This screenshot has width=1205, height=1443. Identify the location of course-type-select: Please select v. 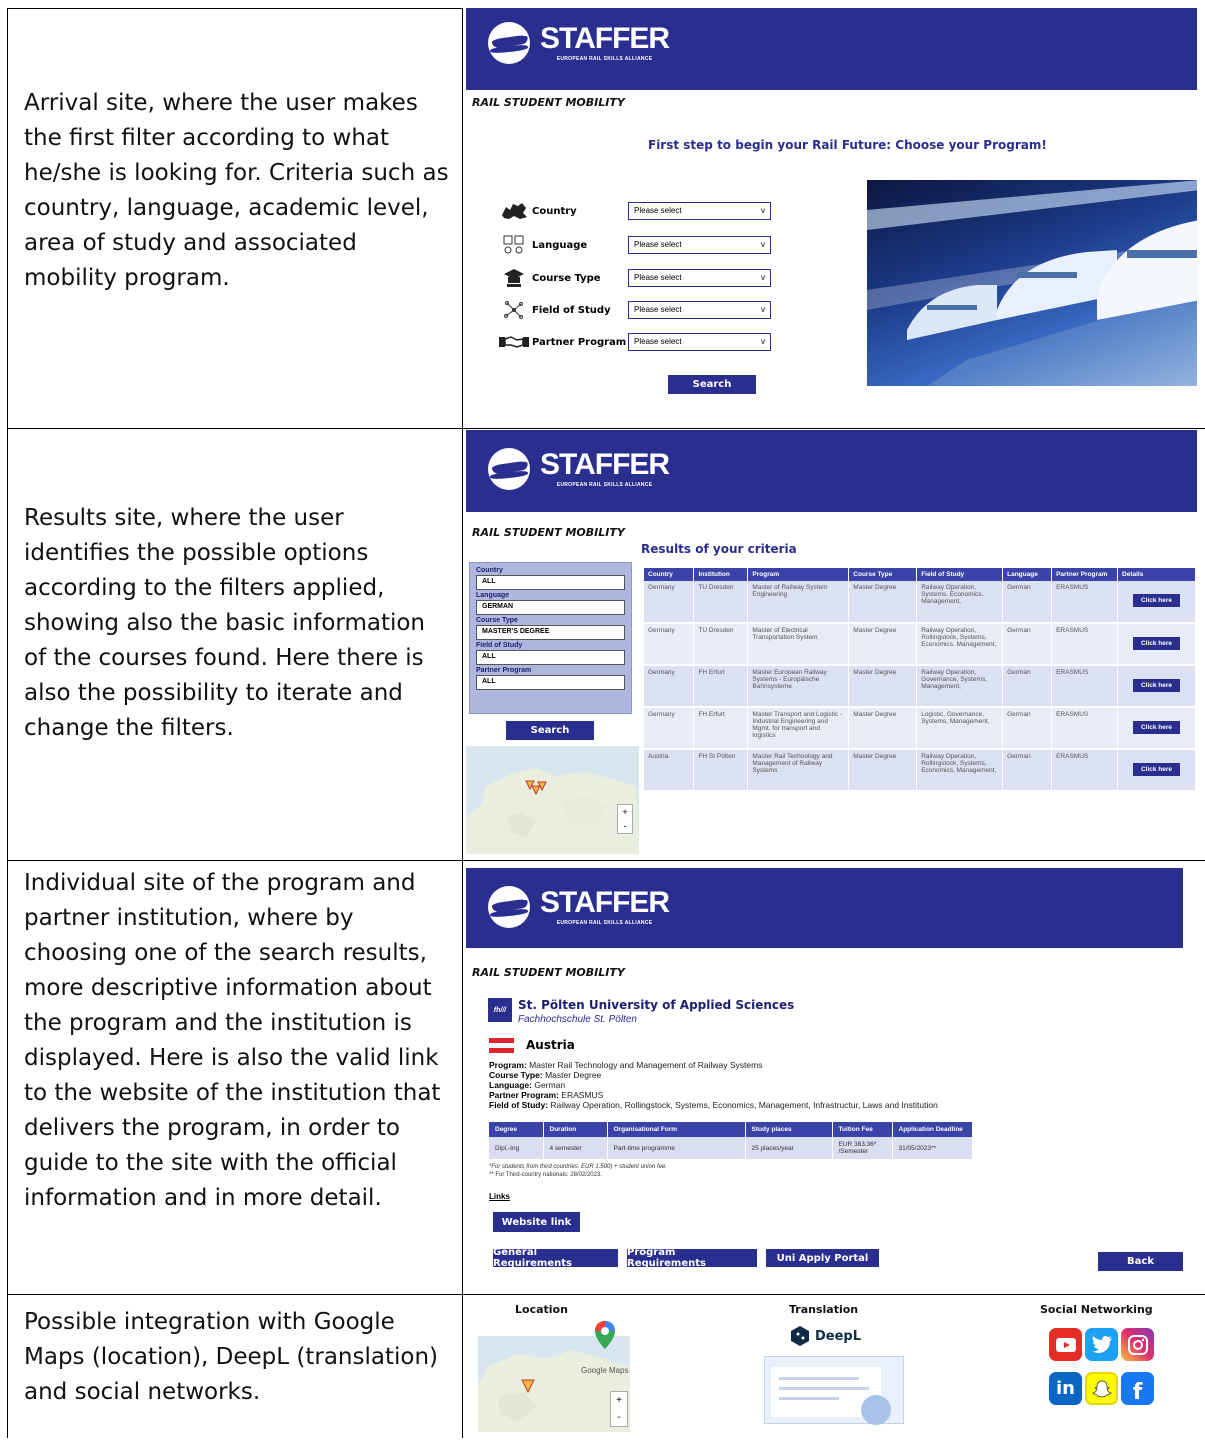
(699, 278).